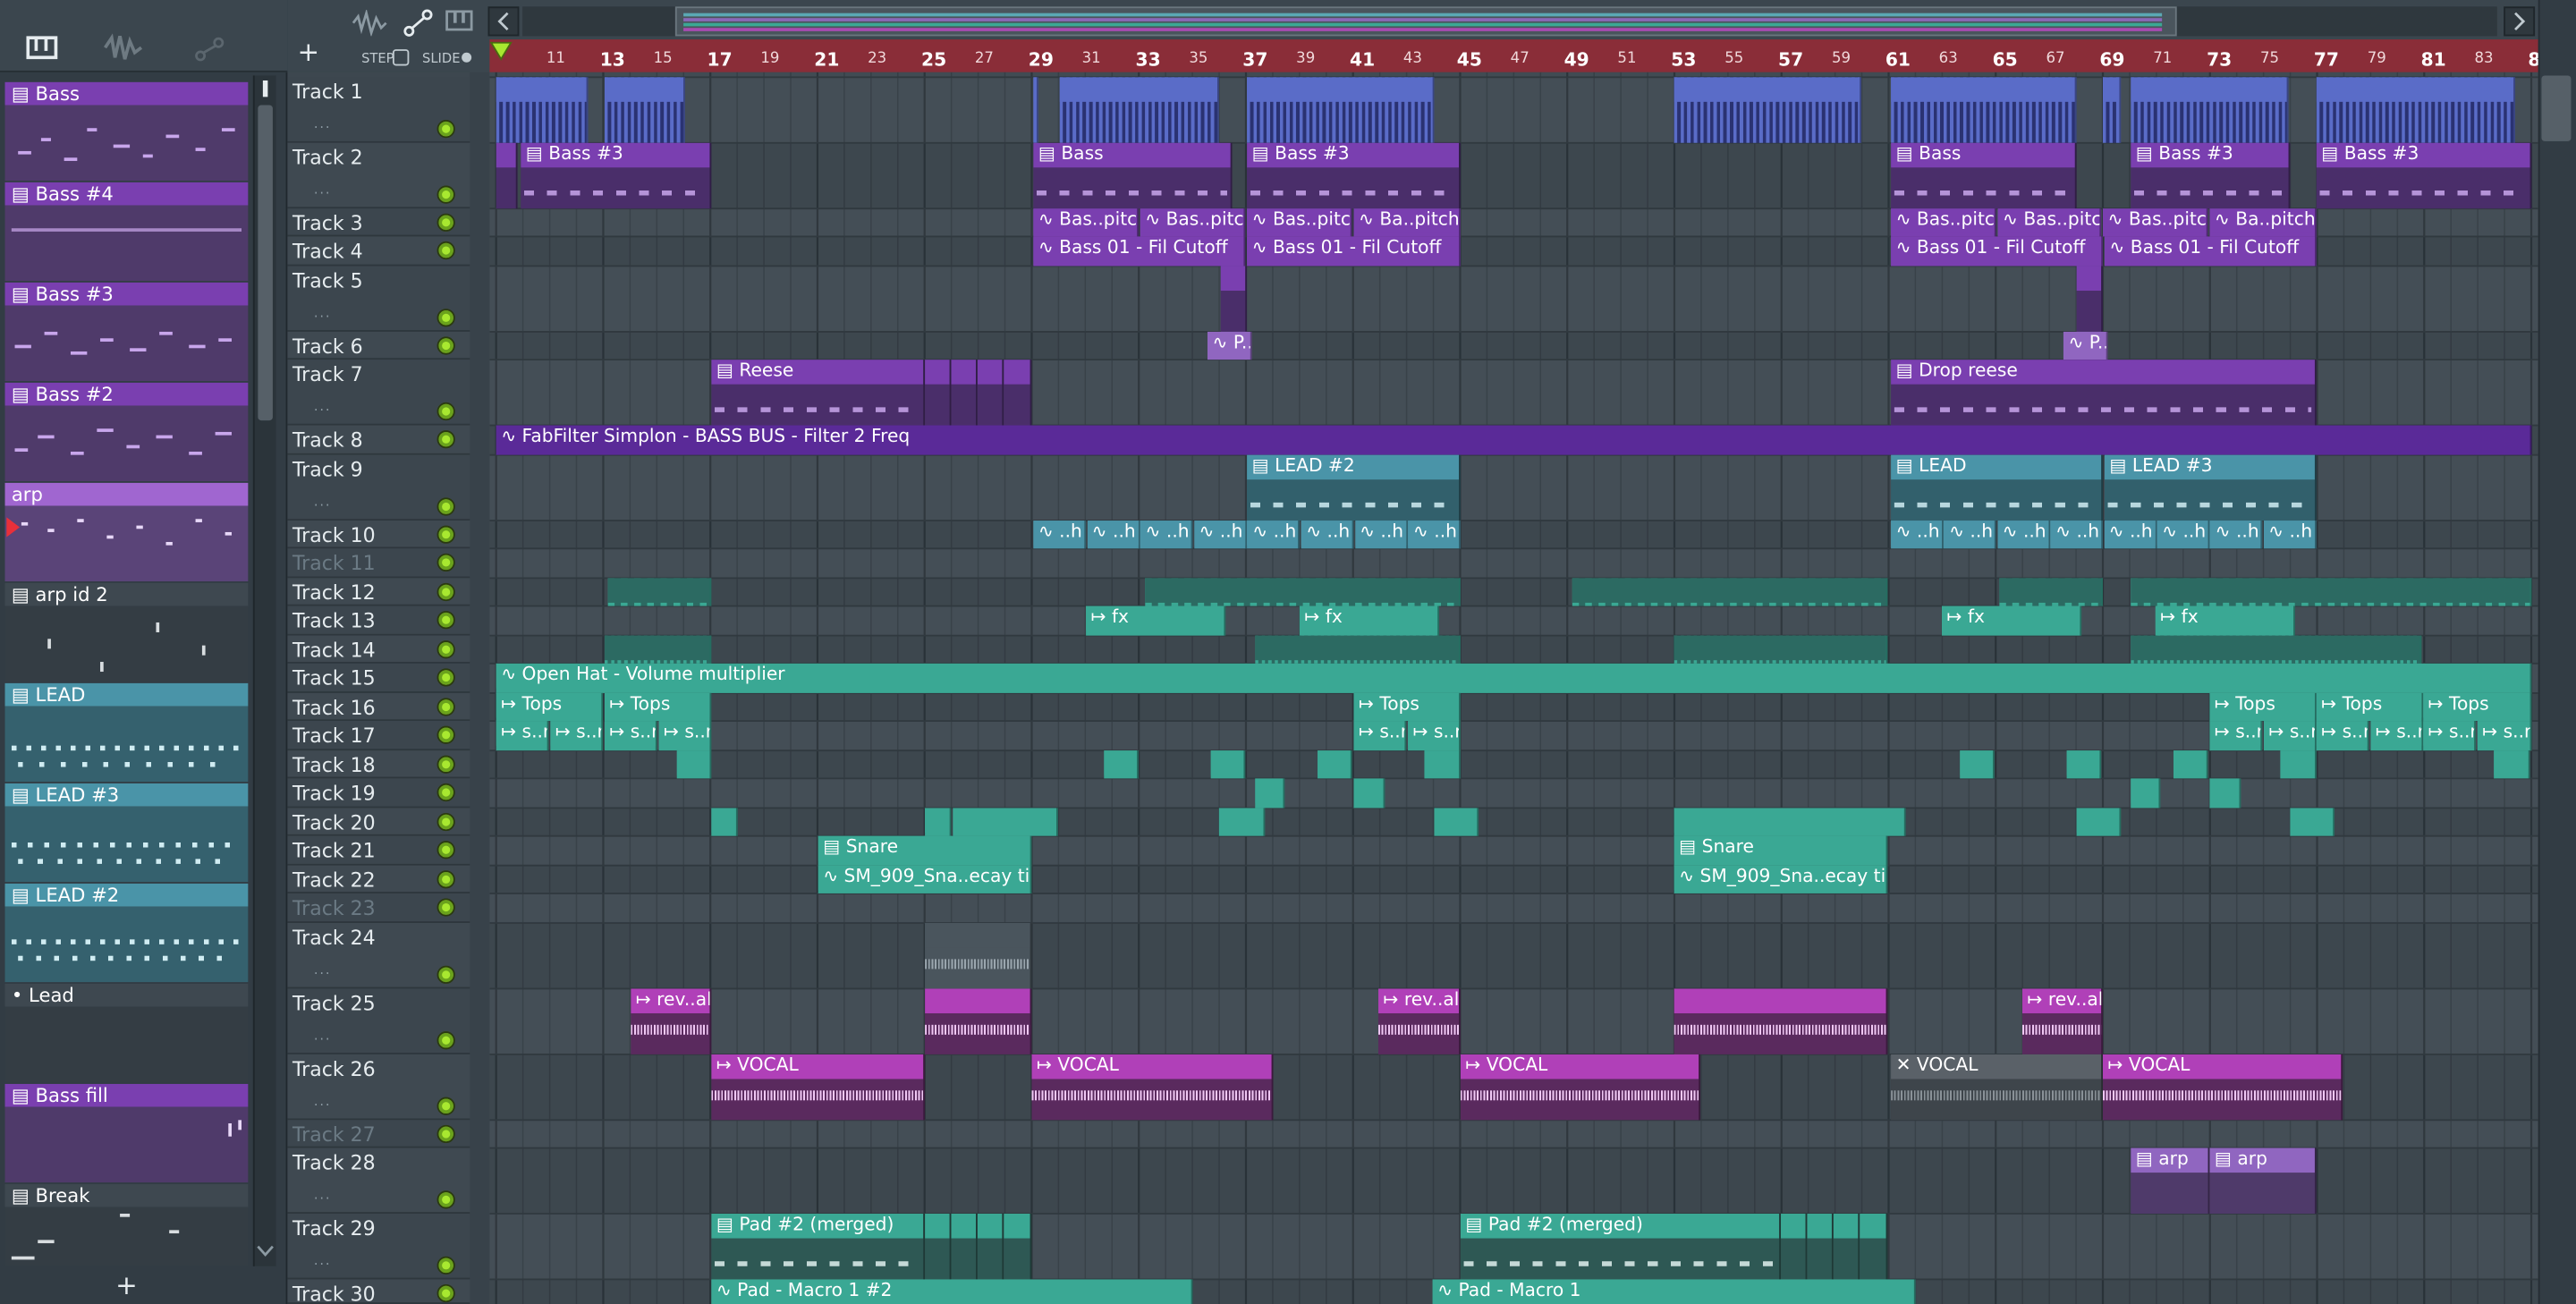 This screenshot has width=2576, height=1304. I want to click on track-header: Track 11, so click(378, 563).